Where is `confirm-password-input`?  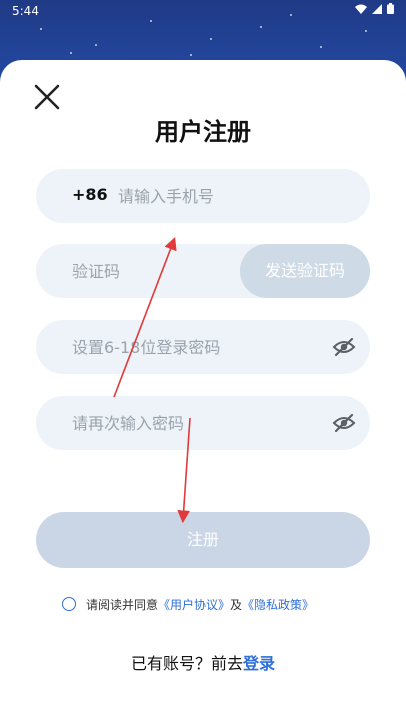
confirm-password-input is located at coordinates (197, 423).